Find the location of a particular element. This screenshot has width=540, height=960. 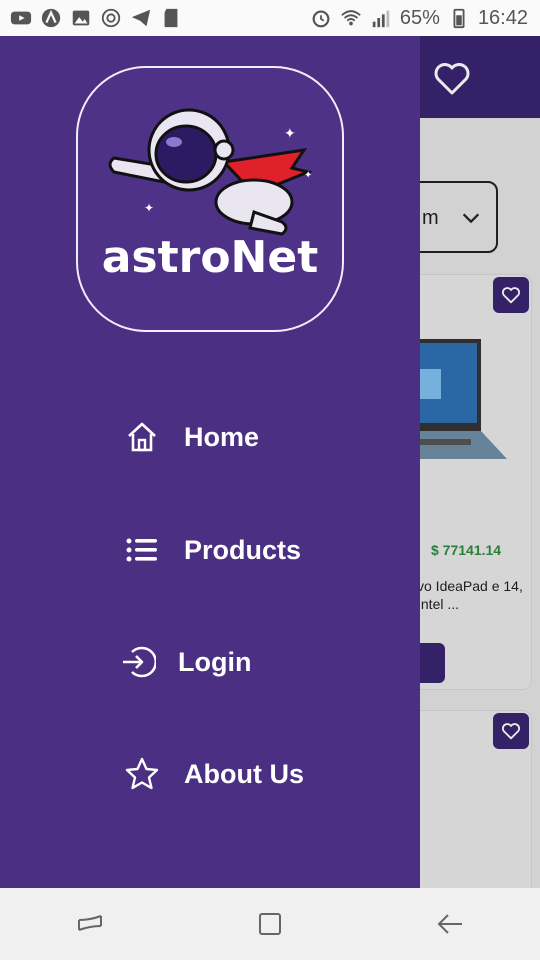

battery-percent: 65% is located at coordinates (419, 17).